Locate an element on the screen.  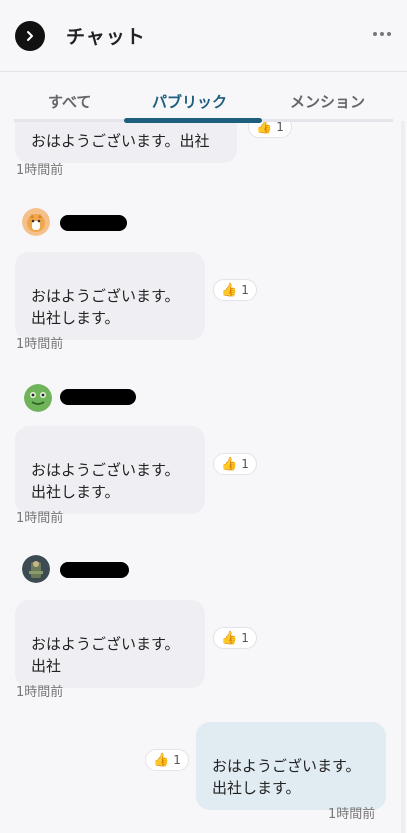
active-tab-indicator is located at coordinates (193, 120).